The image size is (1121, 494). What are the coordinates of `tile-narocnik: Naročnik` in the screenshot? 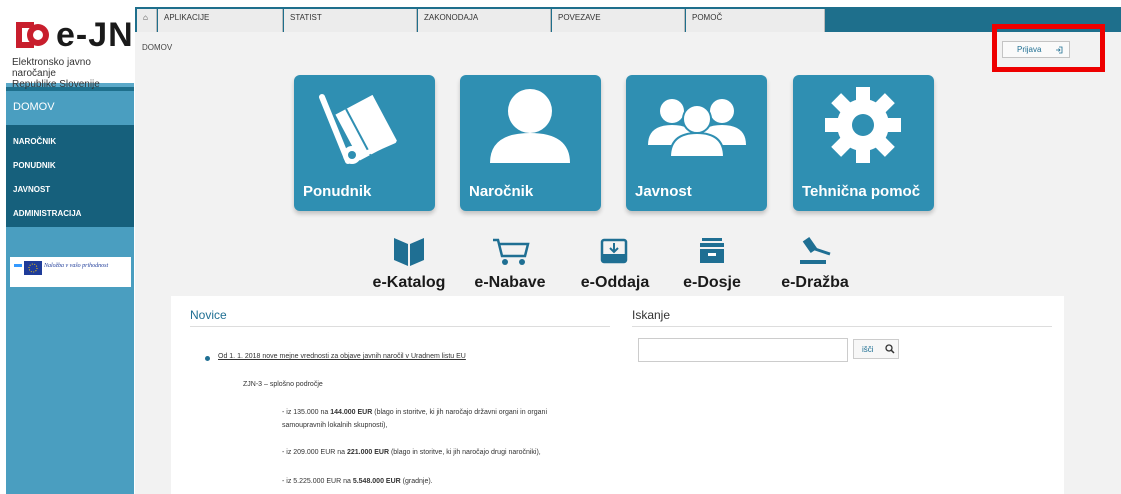 It's located at (530, 143).